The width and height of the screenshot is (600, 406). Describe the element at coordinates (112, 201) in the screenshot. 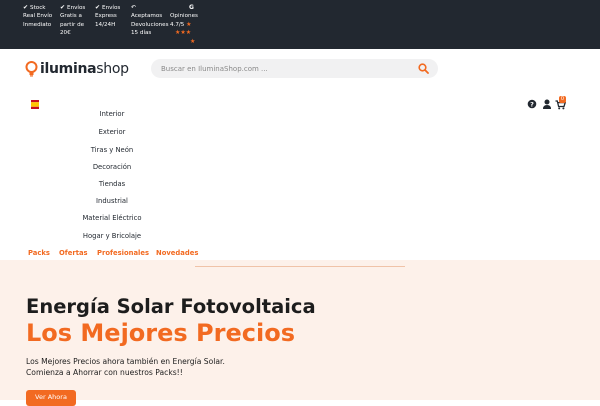

I see `menu-item-industrial: Industrial` at that location.